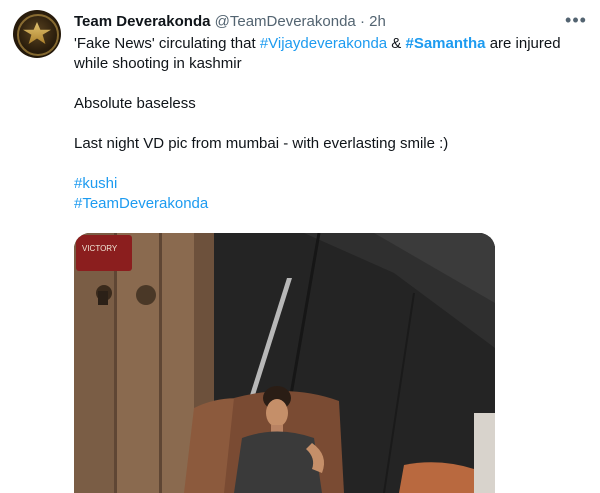 Image resolution: width=600 pixels, height=493 pixels. Describe the element at coordinates (377, 21) in the screenshot. I see `tweet-time: 2h` at that location.